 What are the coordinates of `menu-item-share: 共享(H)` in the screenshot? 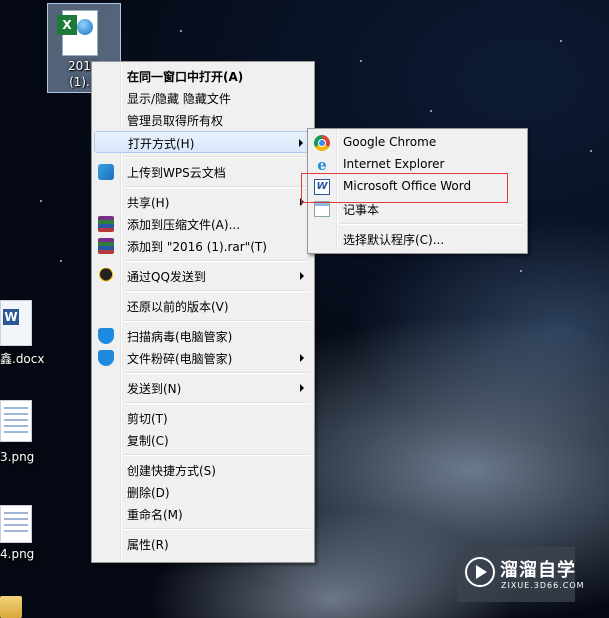 It's located at (203, 202).